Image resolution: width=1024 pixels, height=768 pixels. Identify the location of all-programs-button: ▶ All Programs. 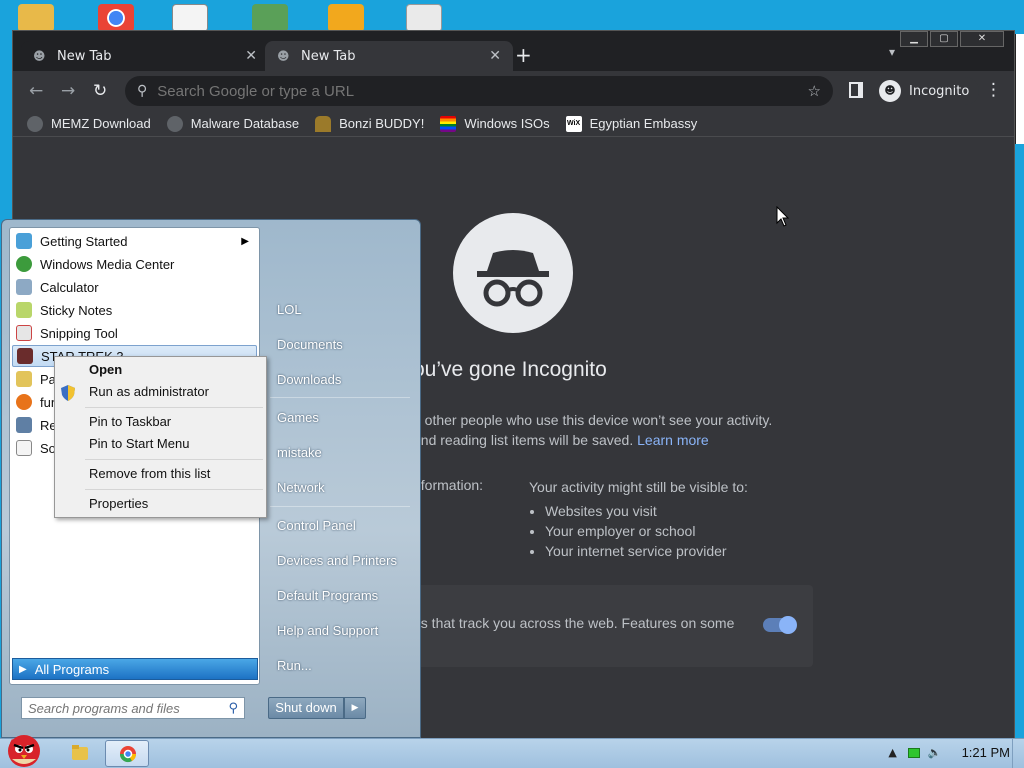
(135, 669).